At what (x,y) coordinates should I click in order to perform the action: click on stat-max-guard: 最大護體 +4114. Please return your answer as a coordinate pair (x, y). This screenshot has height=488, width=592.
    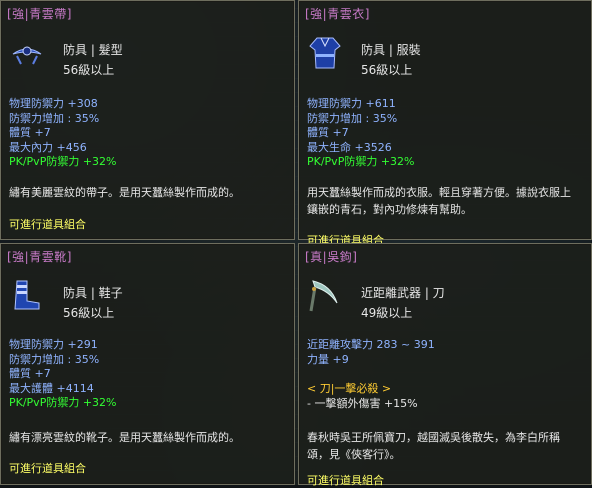
    Looking at the image, I should click on (51, 388).